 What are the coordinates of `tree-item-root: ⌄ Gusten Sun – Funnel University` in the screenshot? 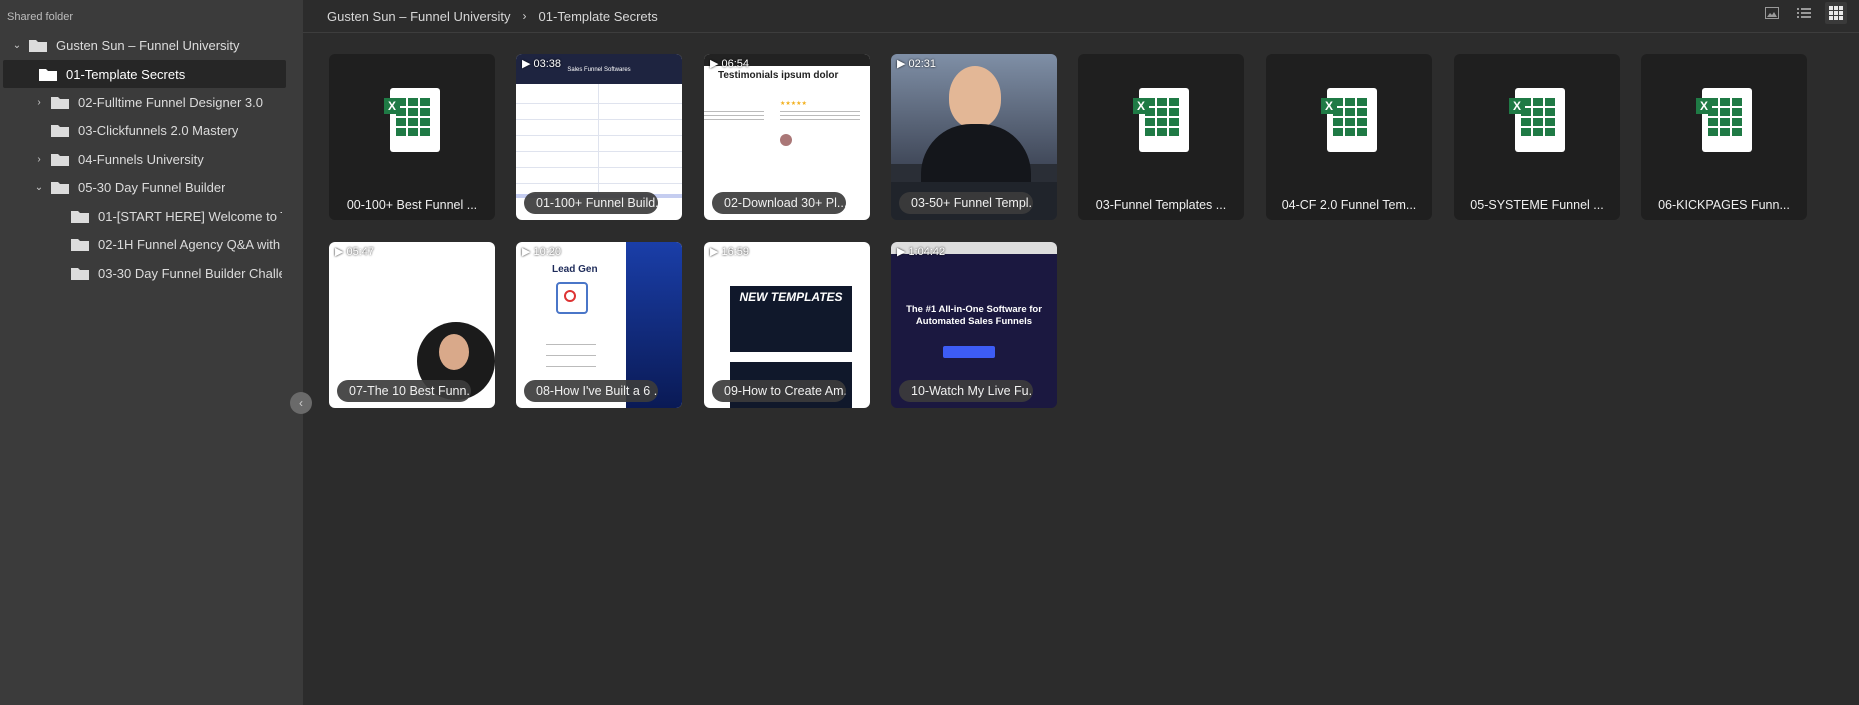 It's located at (150, 45).